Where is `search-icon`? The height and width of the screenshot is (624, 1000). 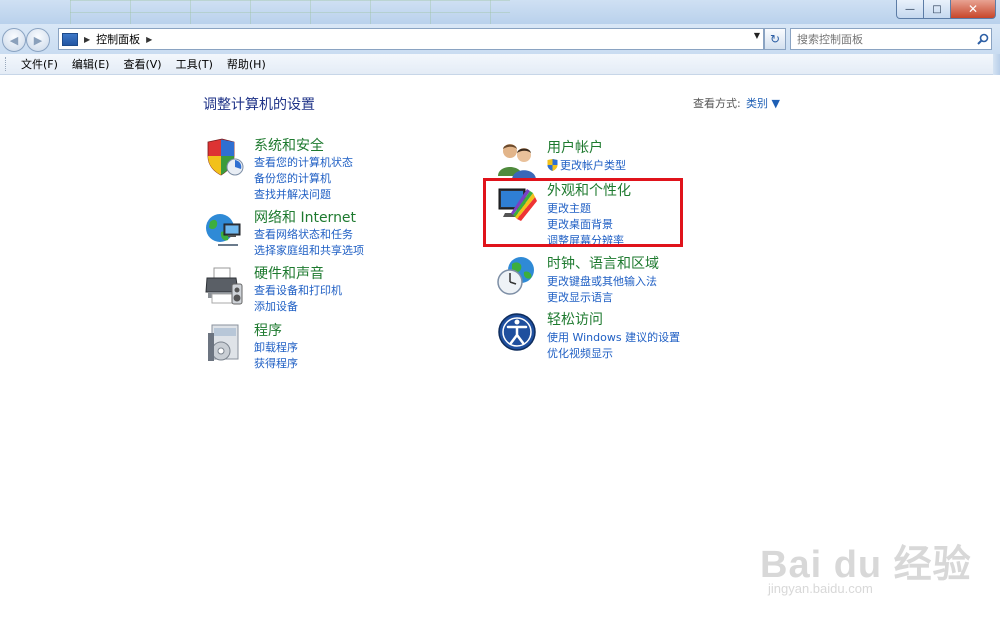
search-icon is located at coordinates (983, 39).